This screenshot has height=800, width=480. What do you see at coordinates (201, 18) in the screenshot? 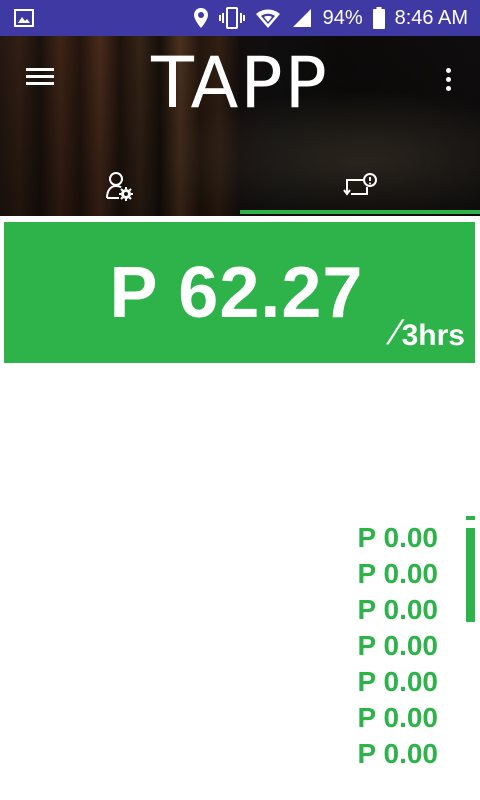
I see `location-icon` at bounding box center [201, 18].